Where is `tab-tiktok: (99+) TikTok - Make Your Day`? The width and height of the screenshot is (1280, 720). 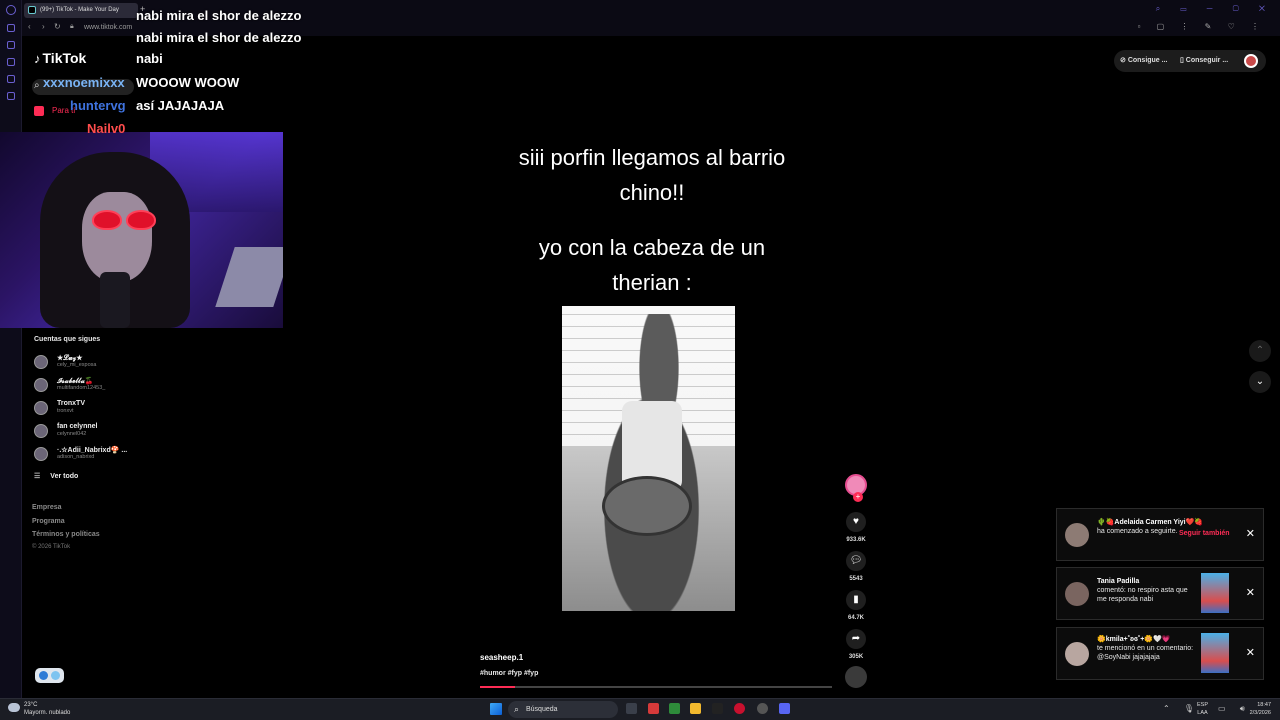
tab-tiktok: (99+) TikTok - Make Your Day is located at coordinates (81, 10).